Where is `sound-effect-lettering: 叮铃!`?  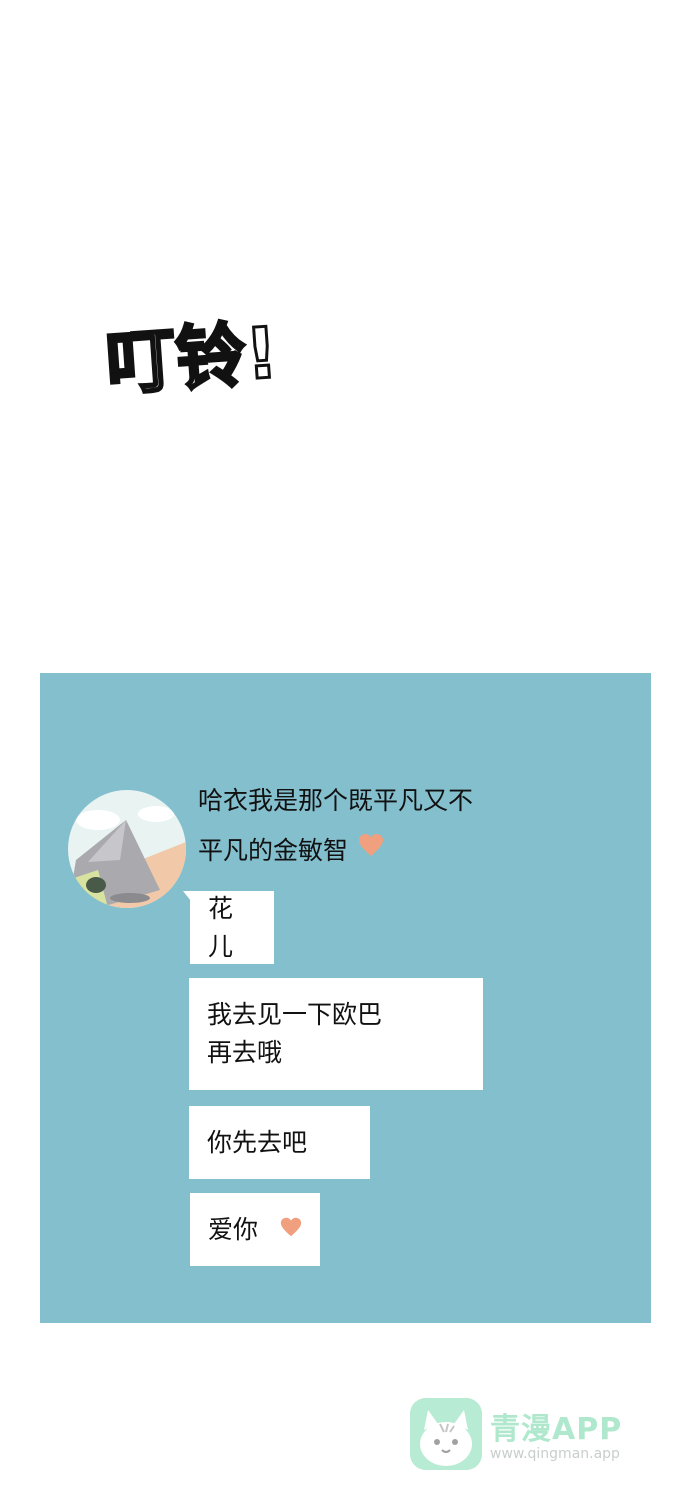 sound-effect-lettering: 叮铃! is located at coordinates (192, 358).